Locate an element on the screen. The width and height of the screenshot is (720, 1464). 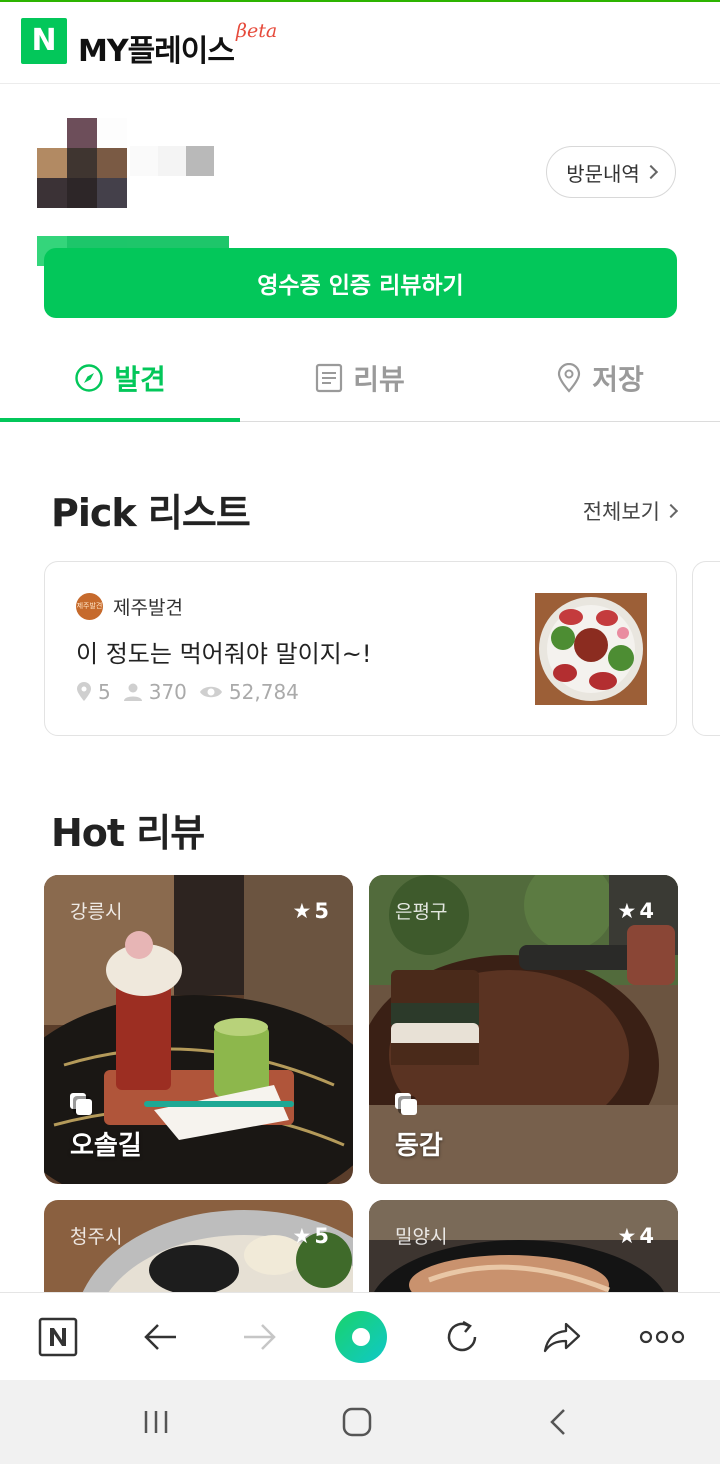
back-button is located at coordinates (160, 1337).